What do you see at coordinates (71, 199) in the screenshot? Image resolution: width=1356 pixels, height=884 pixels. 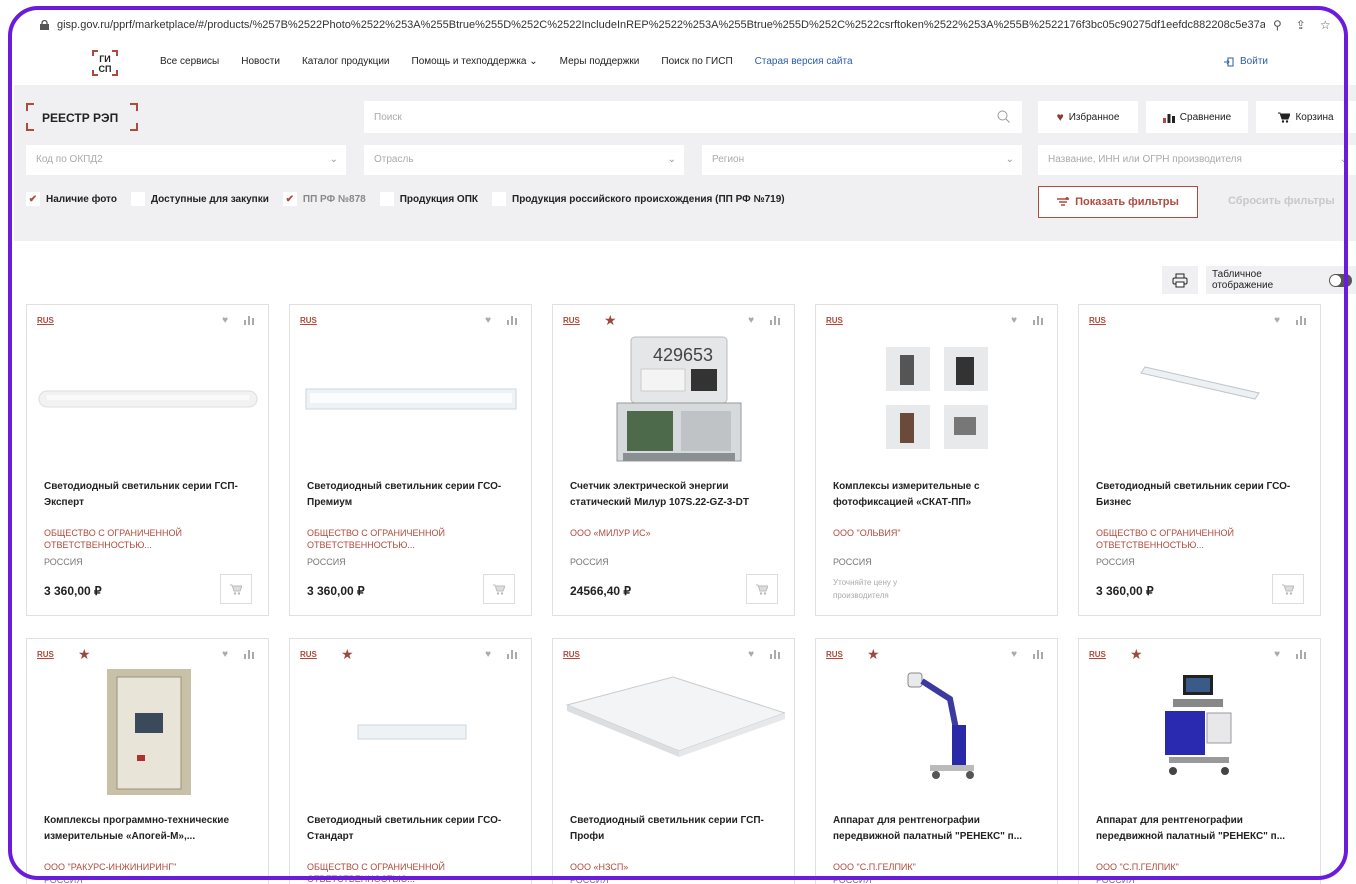 I see `check-has-photo: ✔ Наличие фото` at bounding box center [71, 199].